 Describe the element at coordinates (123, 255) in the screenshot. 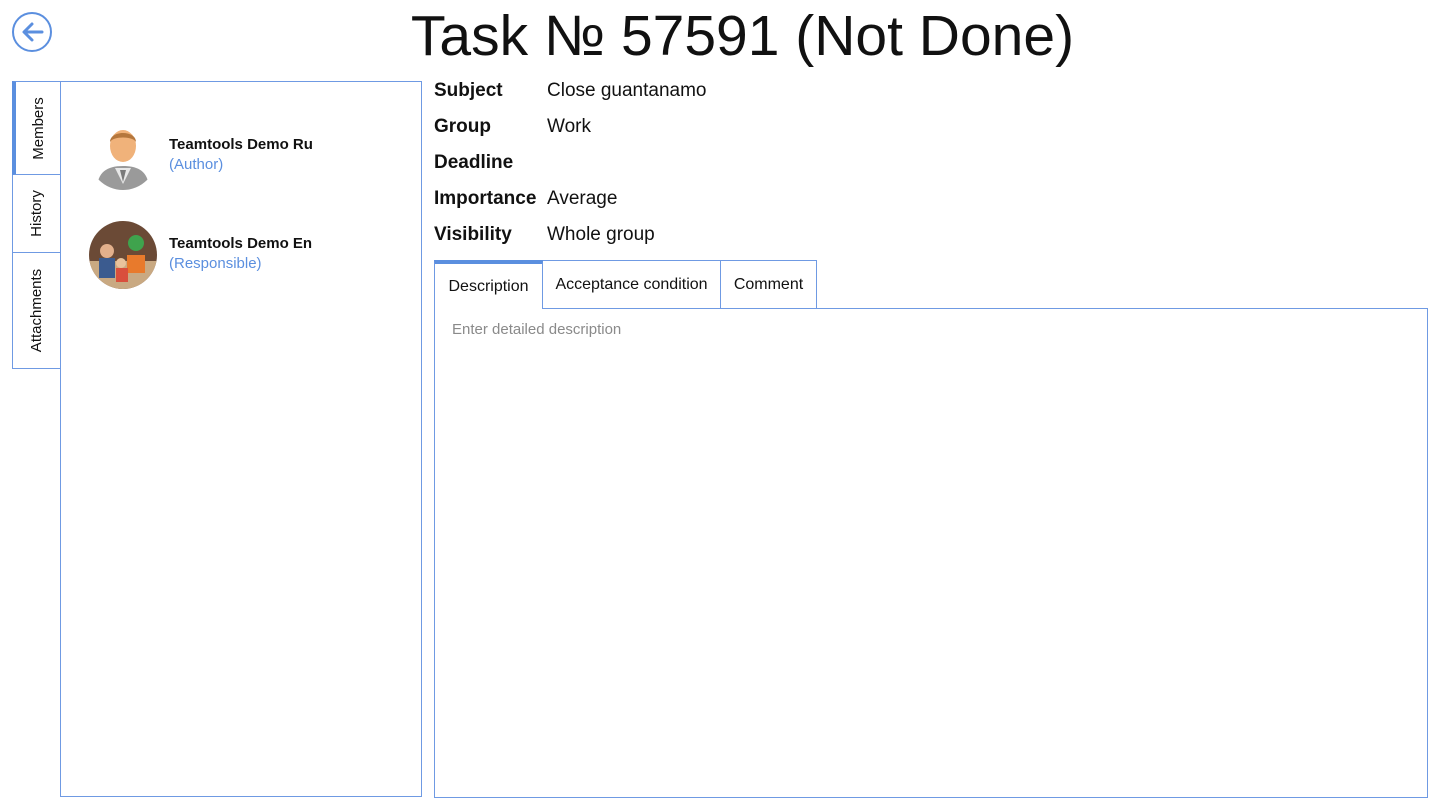

I see `photo-avatar` at that location.